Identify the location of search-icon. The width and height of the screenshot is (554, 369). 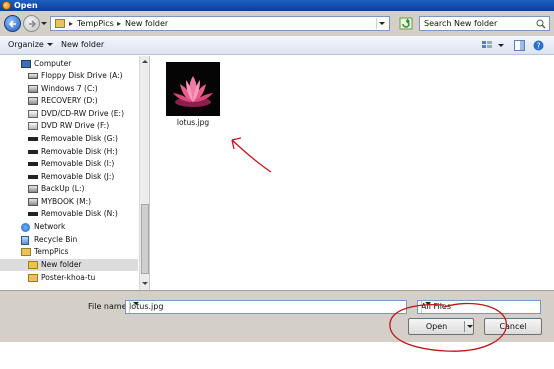
(541, 24).